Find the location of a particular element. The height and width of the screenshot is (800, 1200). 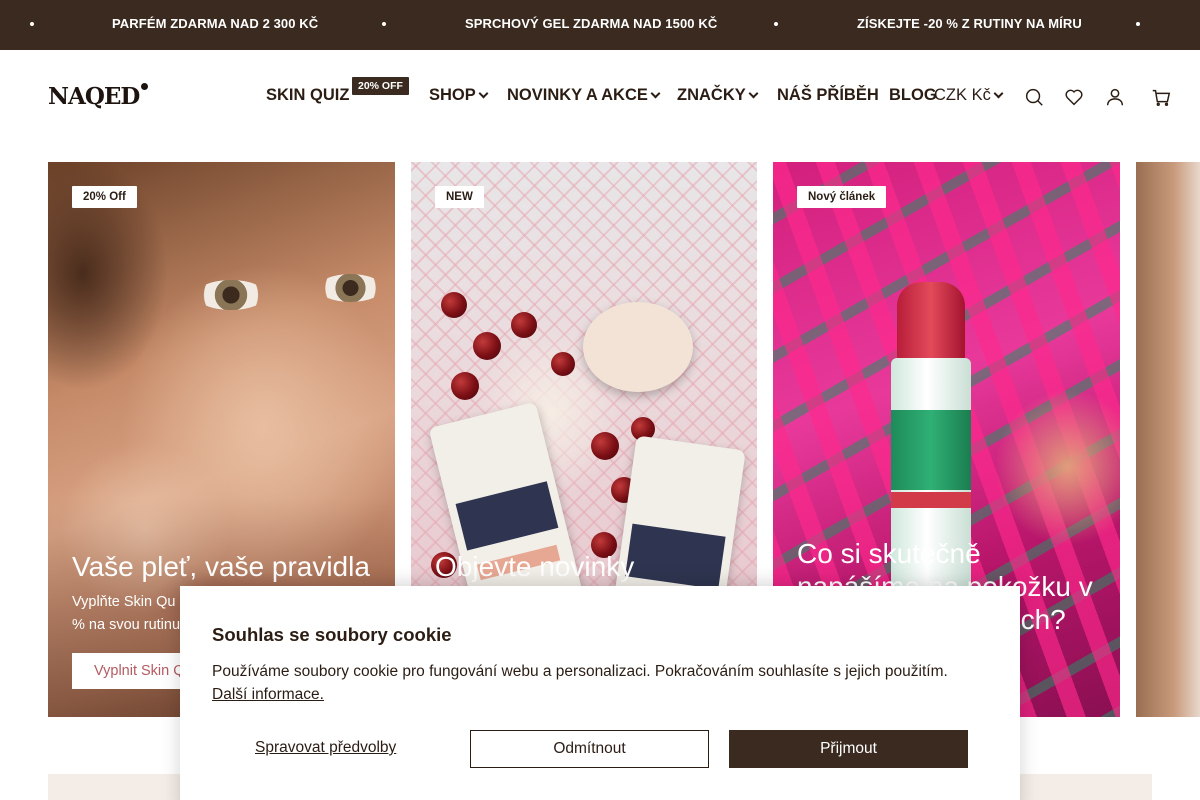

account-icon is located at coordinates (1115, 97).